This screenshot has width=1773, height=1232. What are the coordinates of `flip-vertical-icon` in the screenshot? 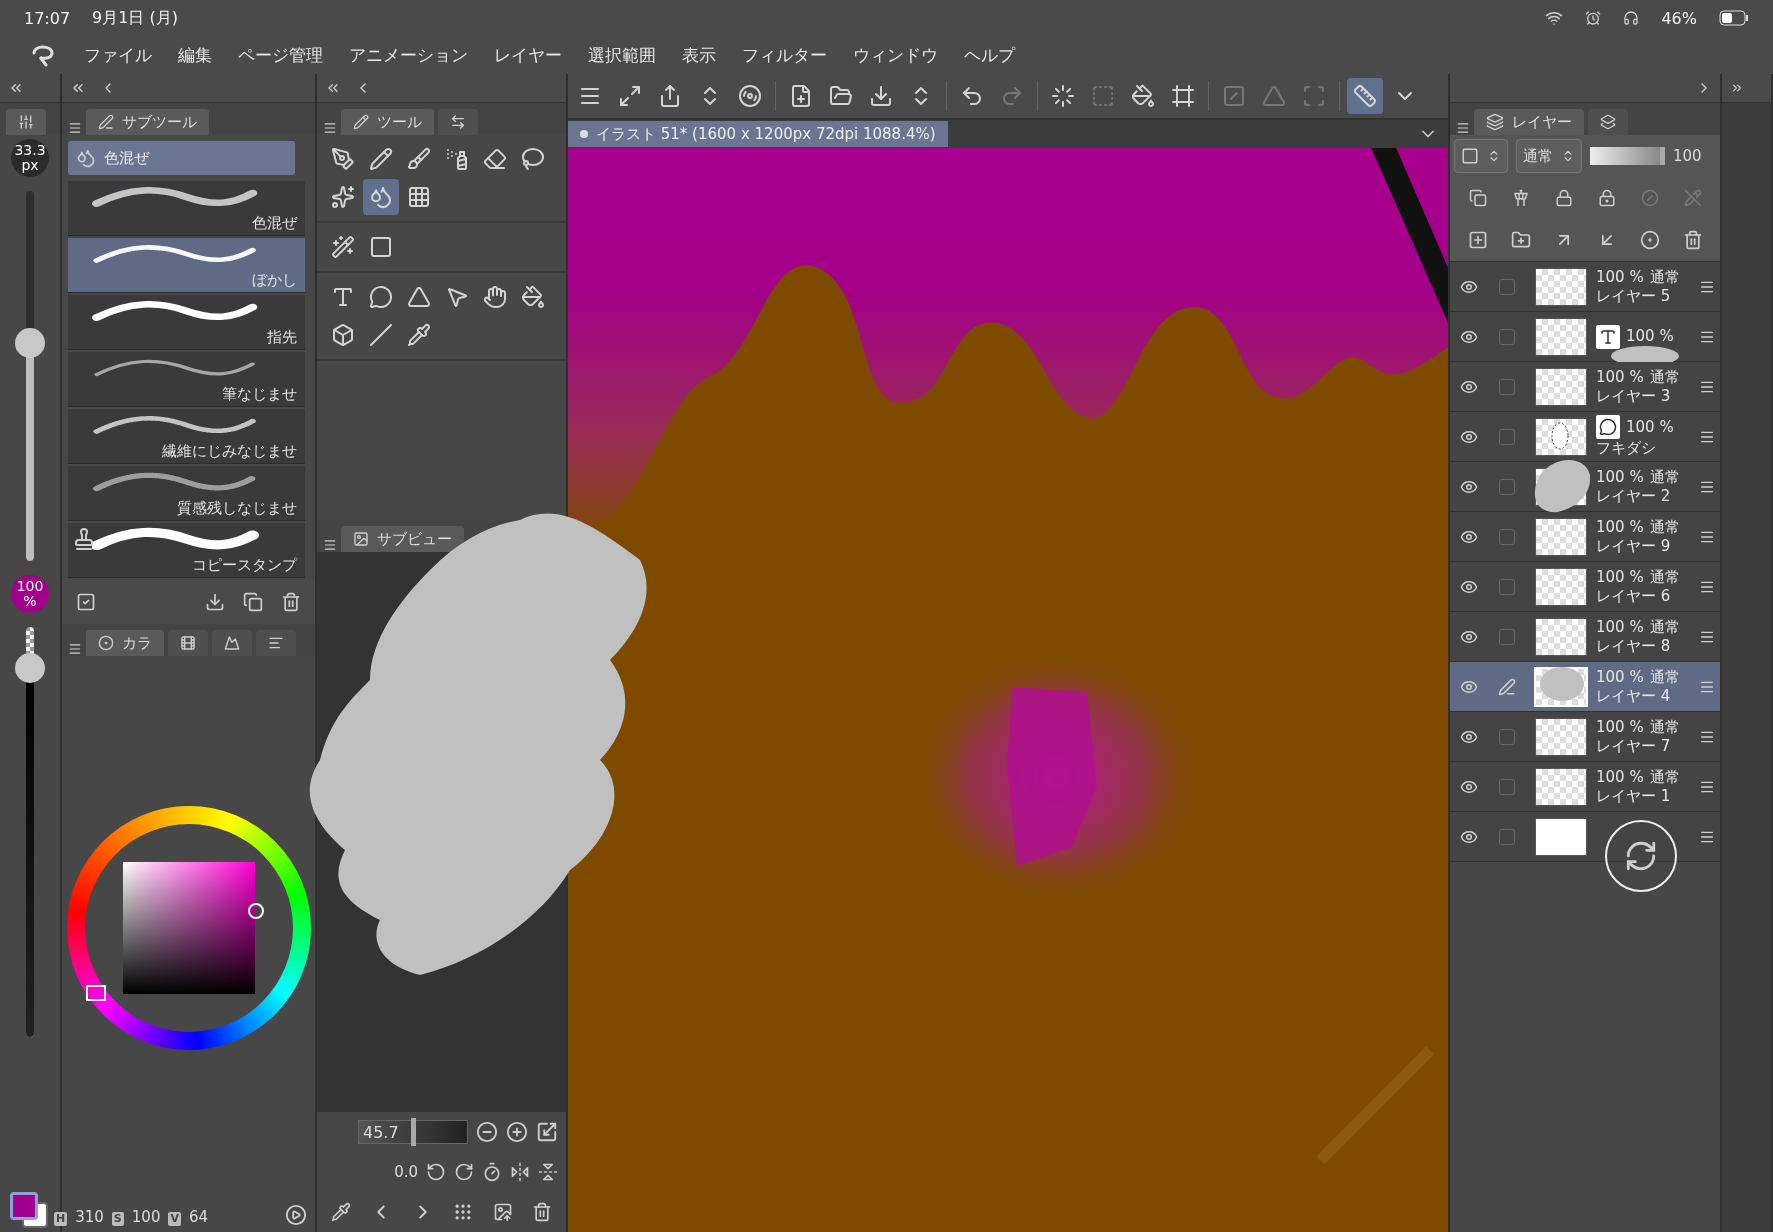 It's located at (548, 1172).